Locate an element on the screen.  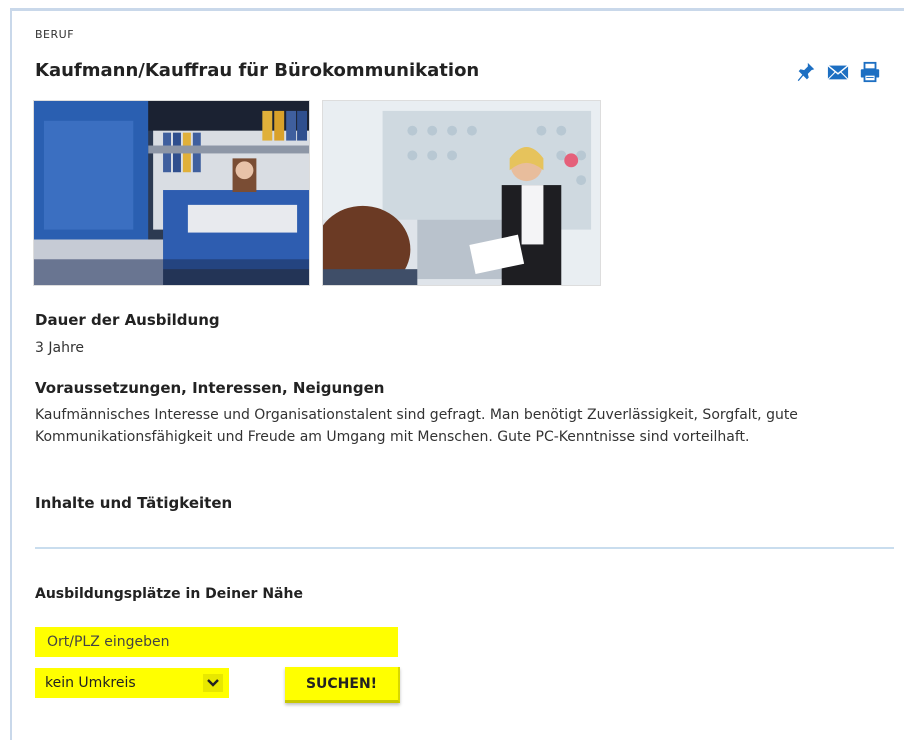
office-shelves-photo is located at coordinates (171, 193).